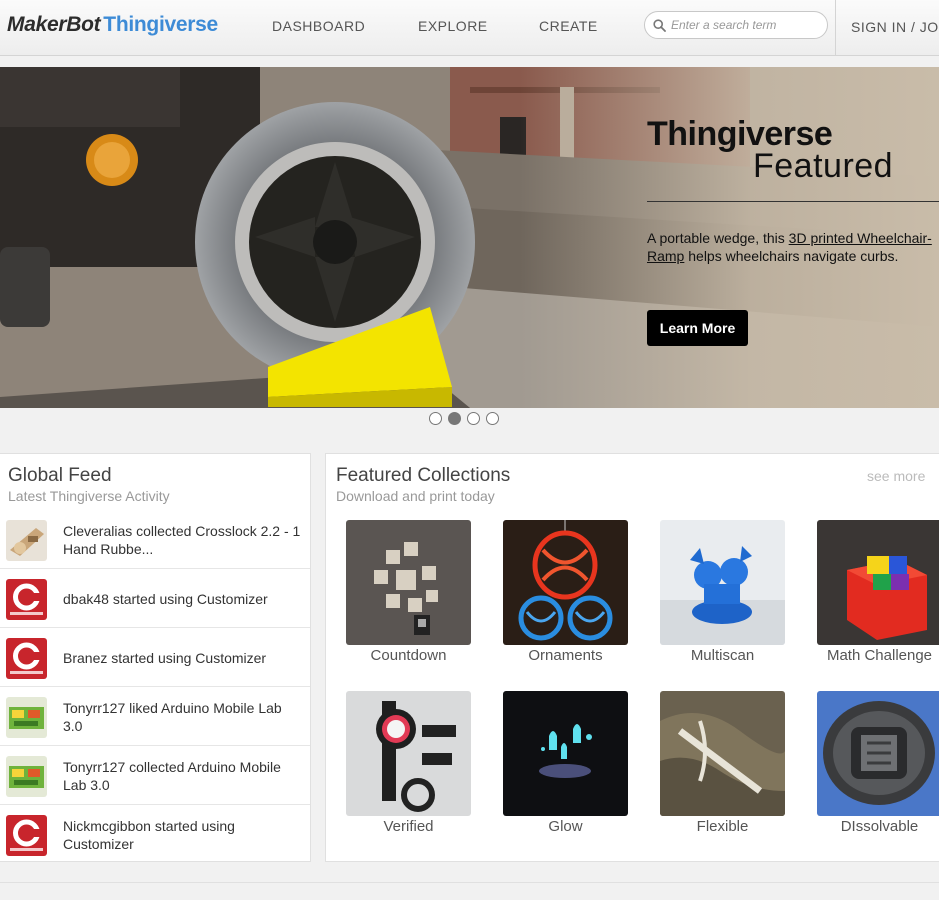  Describe the element at coordinates (835, 28) in the screenshot. I see `nav-divider` at that location.